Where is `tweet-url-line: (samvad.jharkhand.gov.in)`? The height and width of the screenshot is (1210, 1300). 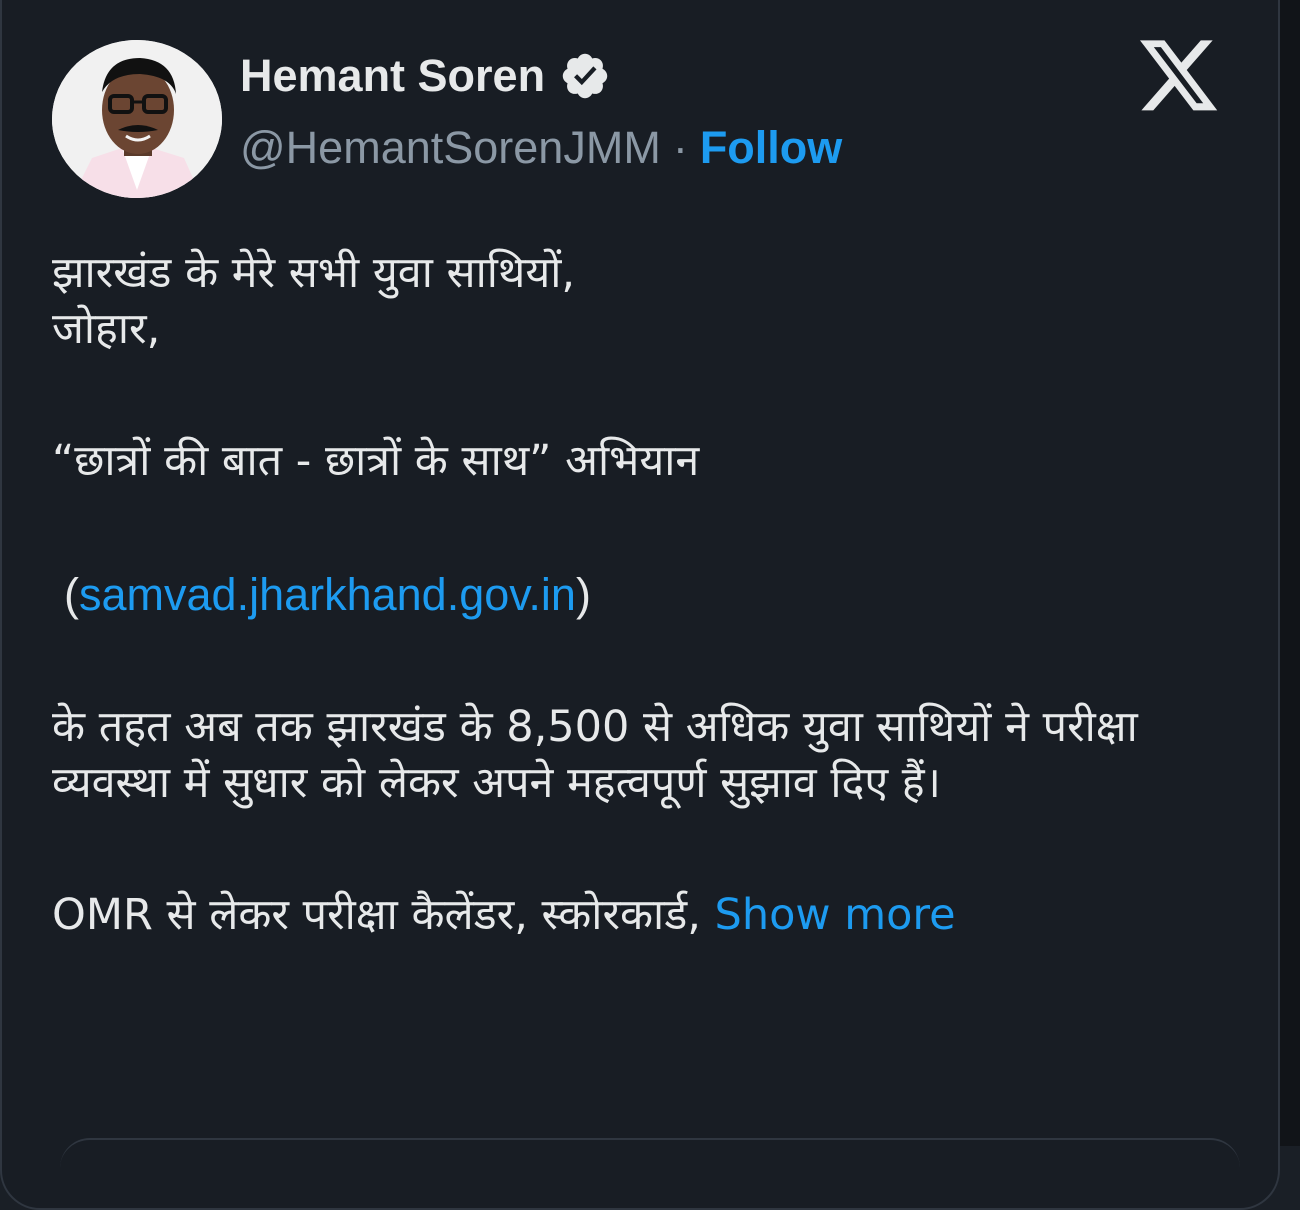 tweet-url-line: (samvad.jharkhand.gov.in) is located at coordinates (652, 595).